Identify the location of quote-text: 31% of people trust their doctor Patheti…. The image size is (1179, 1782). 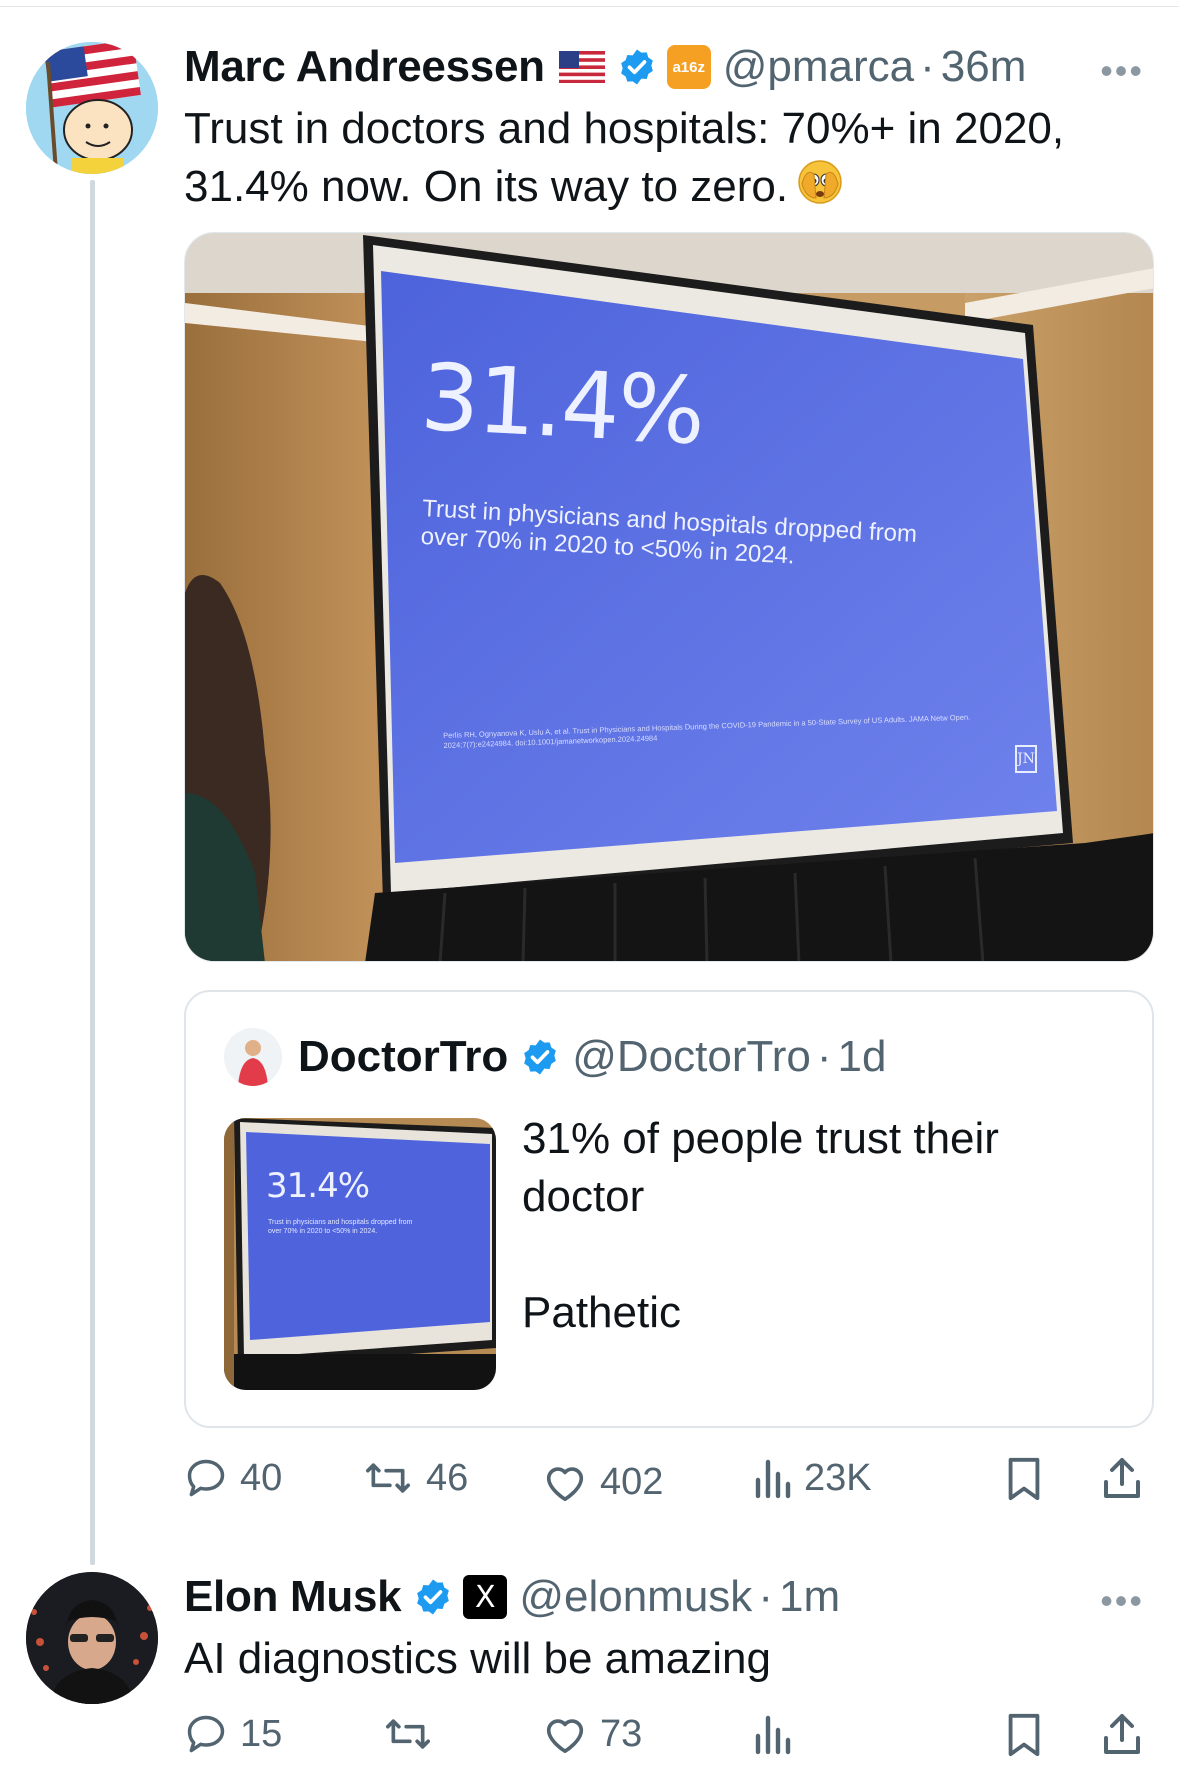
(822, 1226).